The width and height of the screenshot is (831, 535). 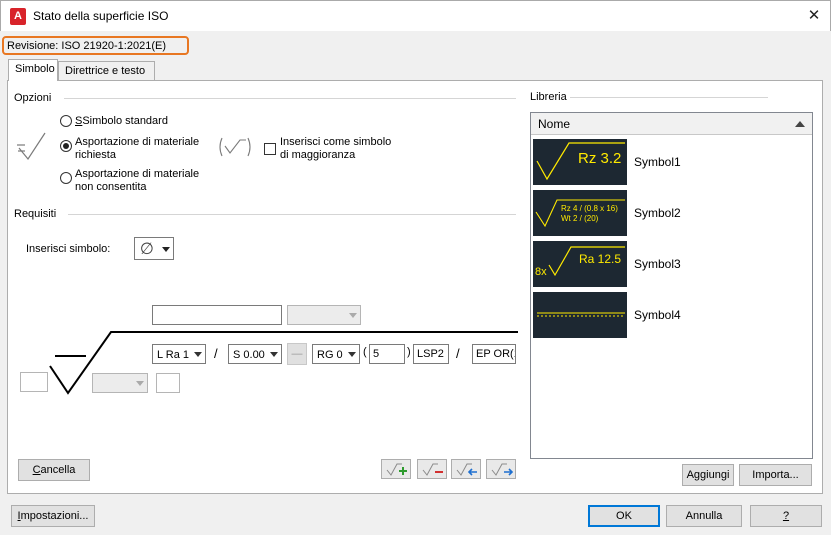 I want to click on requirements-group-label: Requisiti, so click(x=37, y=214).